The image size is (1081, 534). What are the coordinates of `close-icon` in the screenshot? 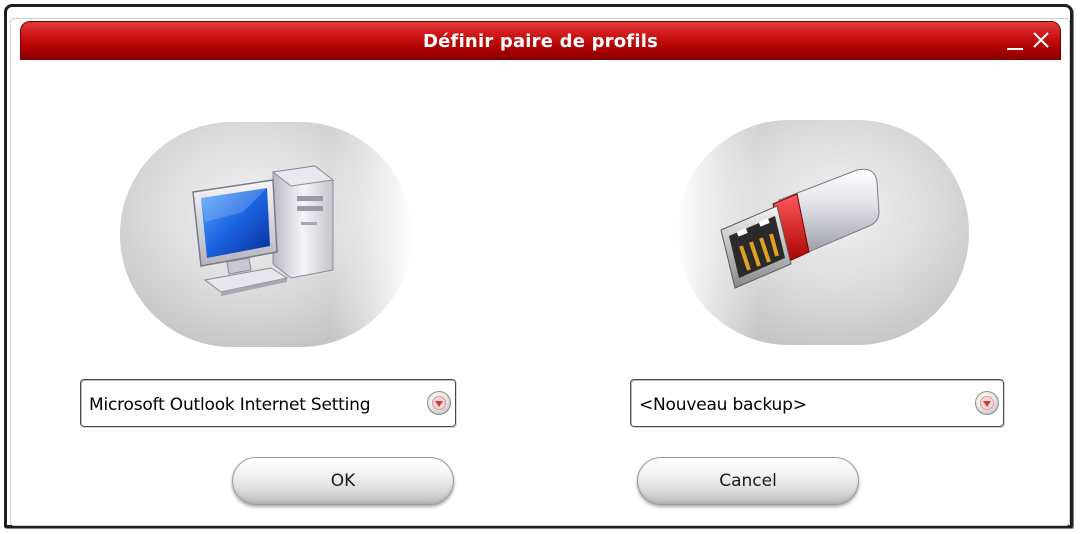 It's located at (1041, 40).